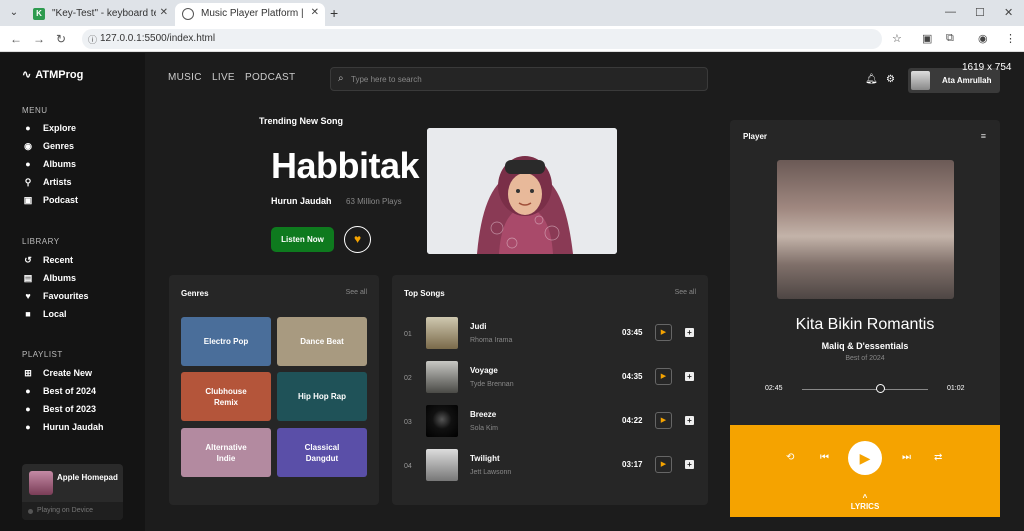  What do you see at coordinates (983, 38) in the screenshot?
I see `profile-icon: ◉` at bounding box center [983, 38].